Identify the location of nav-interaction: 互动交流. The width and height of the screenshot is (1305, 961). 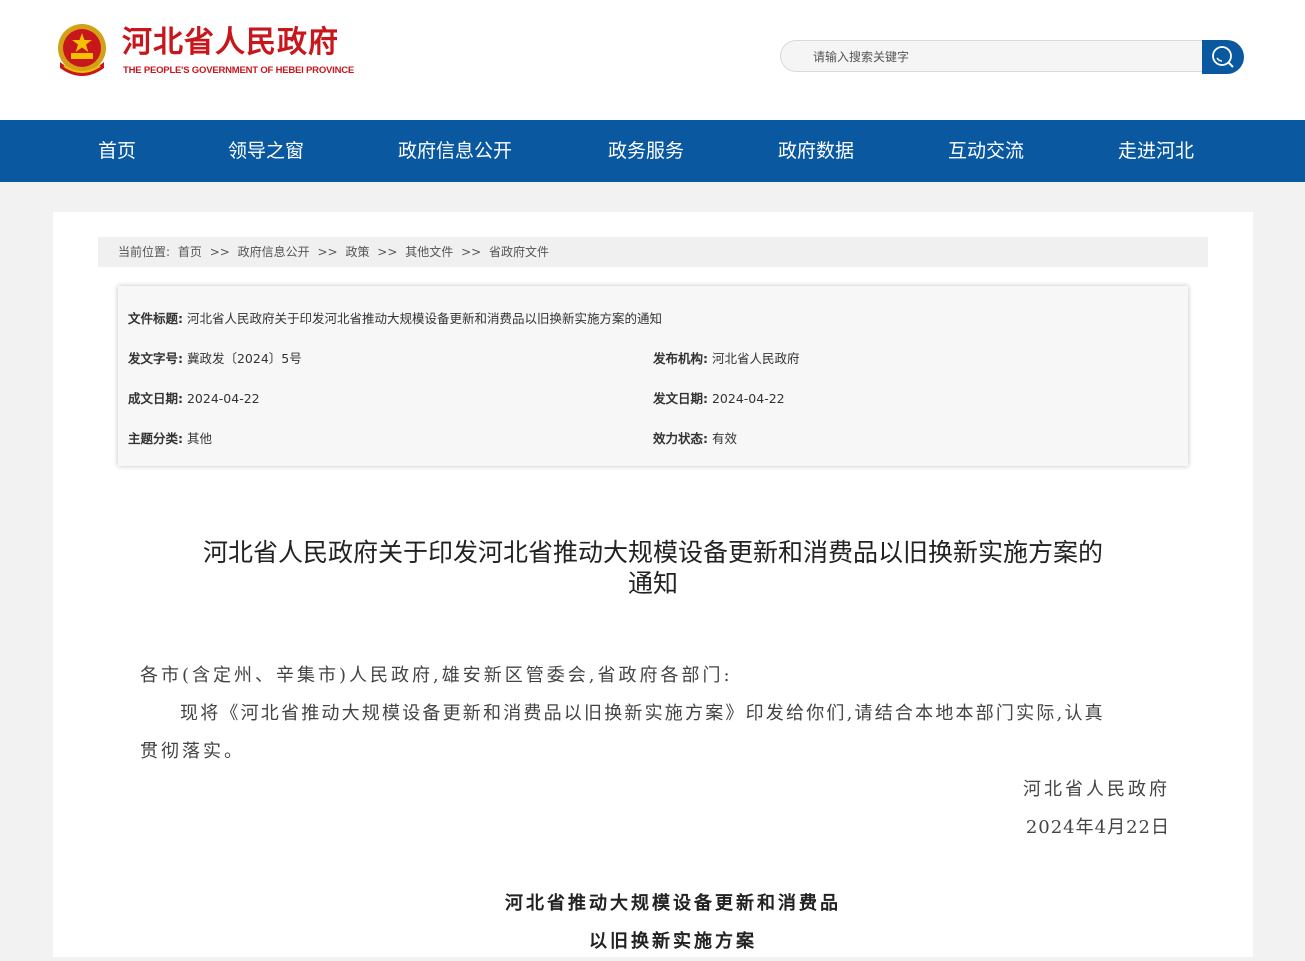
(986, 151).